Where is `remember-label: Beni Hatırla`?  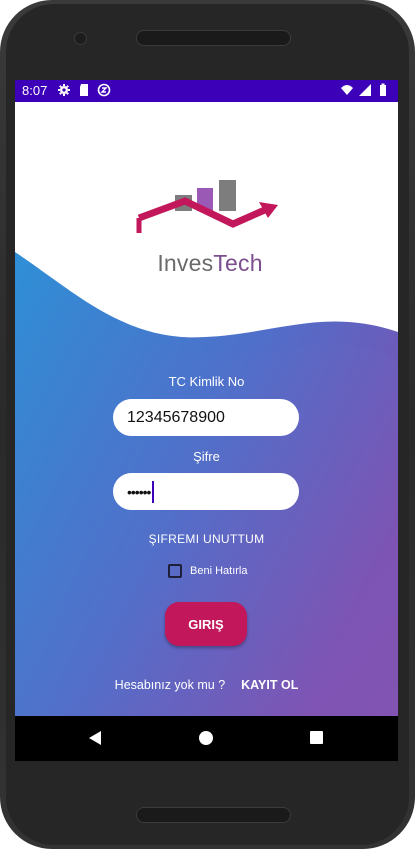
remember-label: Beni Hatırla is located at coordinates (219, 571).